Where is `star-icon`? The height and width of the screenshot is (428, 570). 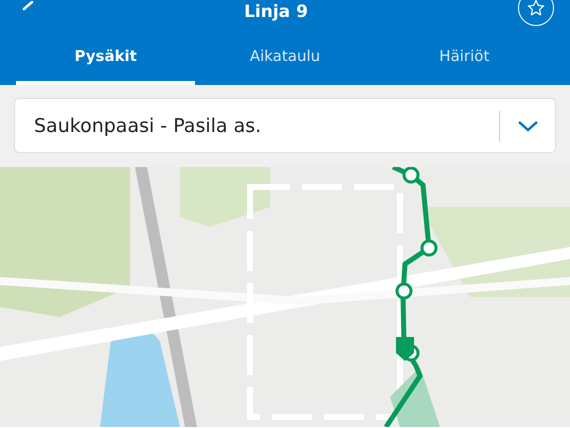
star-icon is located at coordinates (536, 8).